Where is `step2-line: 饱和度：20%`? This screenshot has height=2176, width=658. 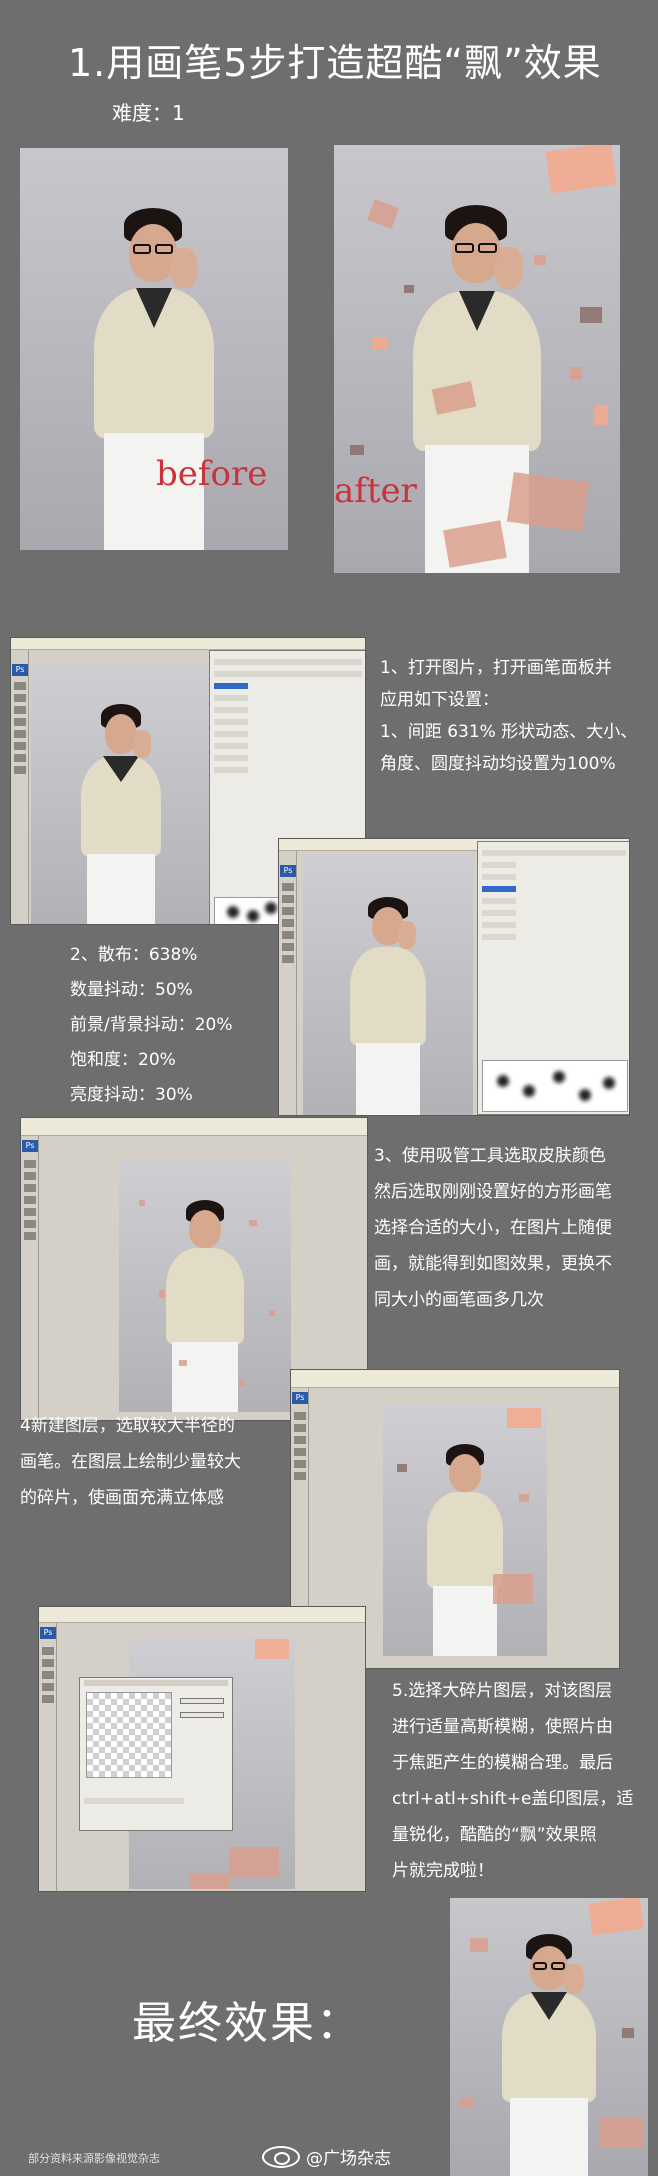 step2-line: 饱和度：20% is located at coordinates (123, 1060).